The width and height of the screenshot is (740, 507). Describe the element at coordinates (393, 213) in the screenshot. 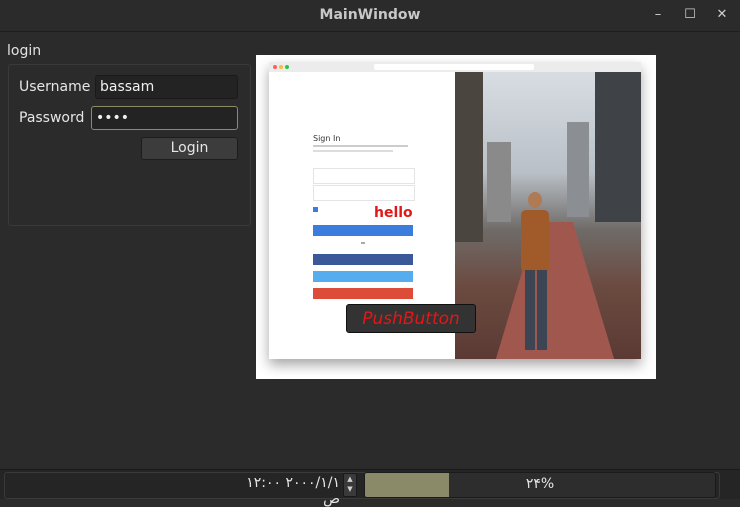

I see `hello-label: hello` at that location.